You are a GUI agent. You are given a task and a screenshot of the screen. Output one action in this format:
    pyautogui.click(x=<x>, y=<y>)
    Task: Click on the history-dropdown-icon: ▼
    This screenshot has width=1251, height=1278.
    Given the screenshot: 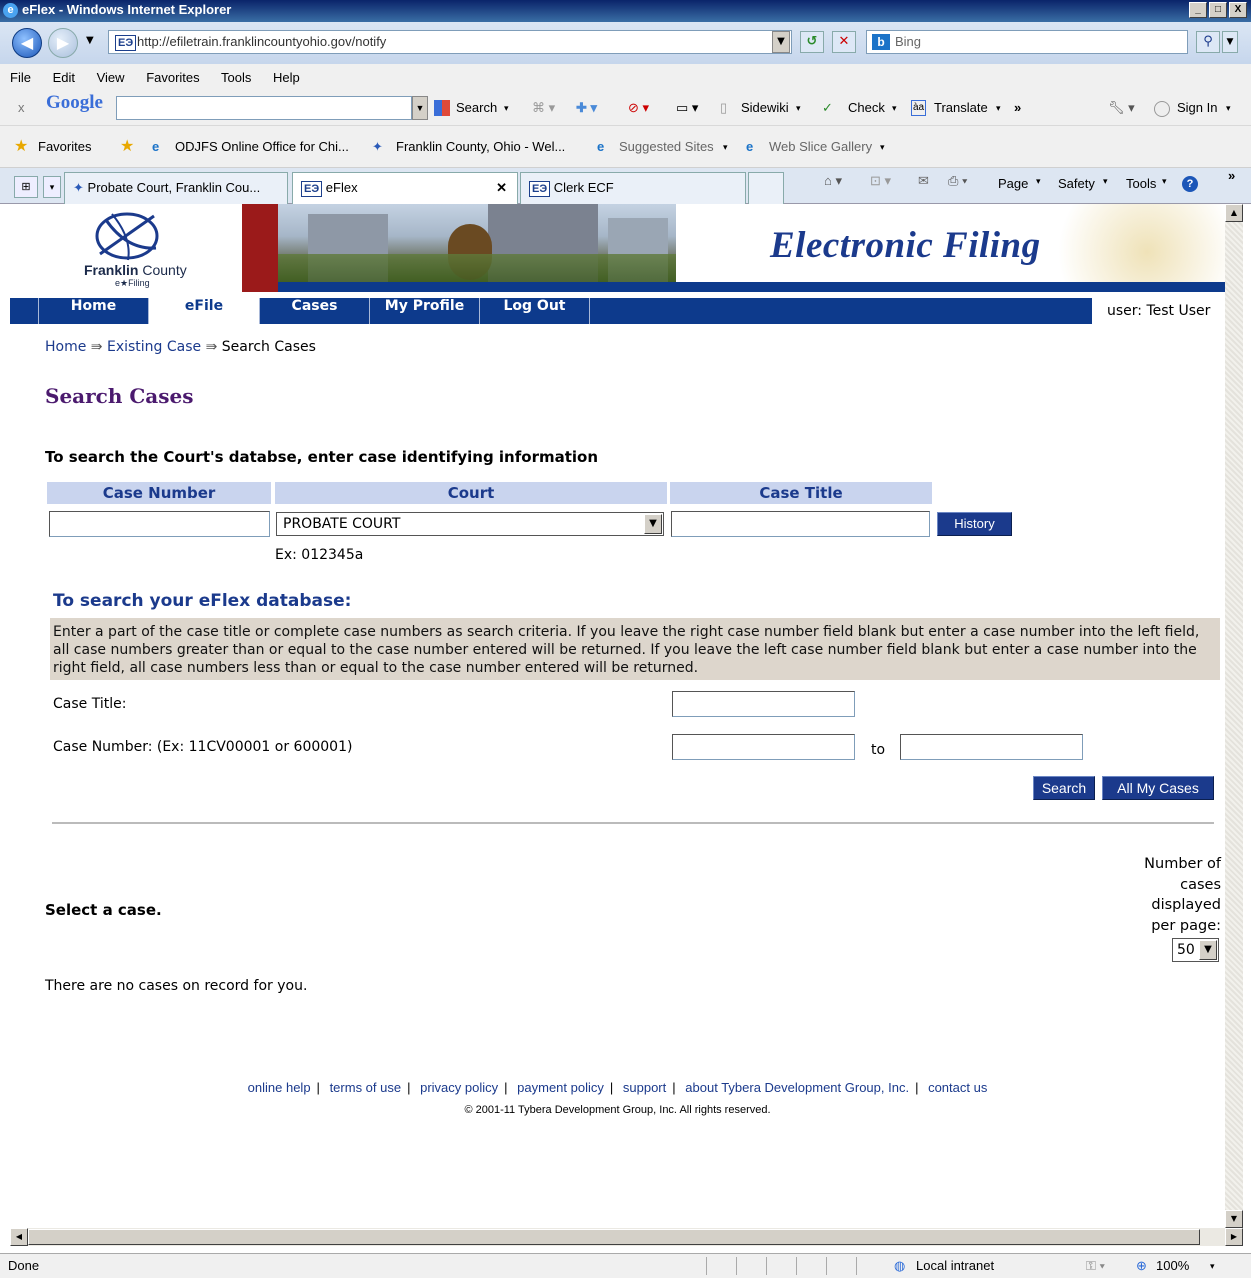 What is the action you would take?
    pyautogui.click(x=90, y=40)
    